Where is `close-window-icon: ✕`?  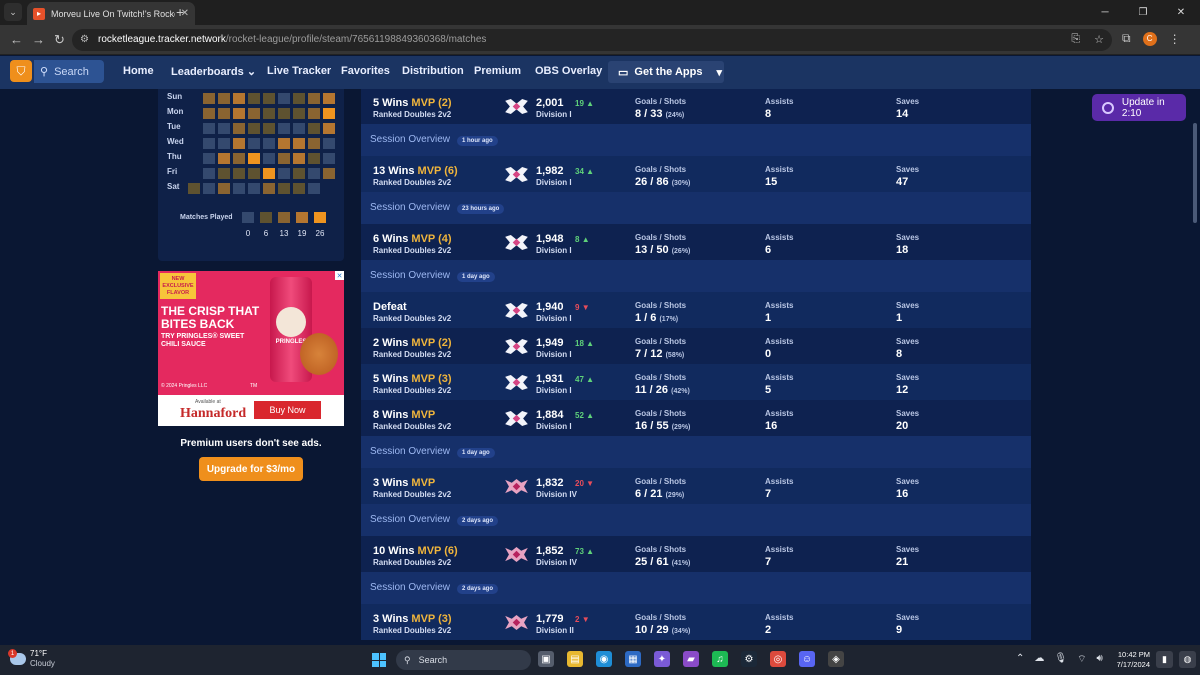
close-window-icon: ✕ is located at coordinates (1181, 12).